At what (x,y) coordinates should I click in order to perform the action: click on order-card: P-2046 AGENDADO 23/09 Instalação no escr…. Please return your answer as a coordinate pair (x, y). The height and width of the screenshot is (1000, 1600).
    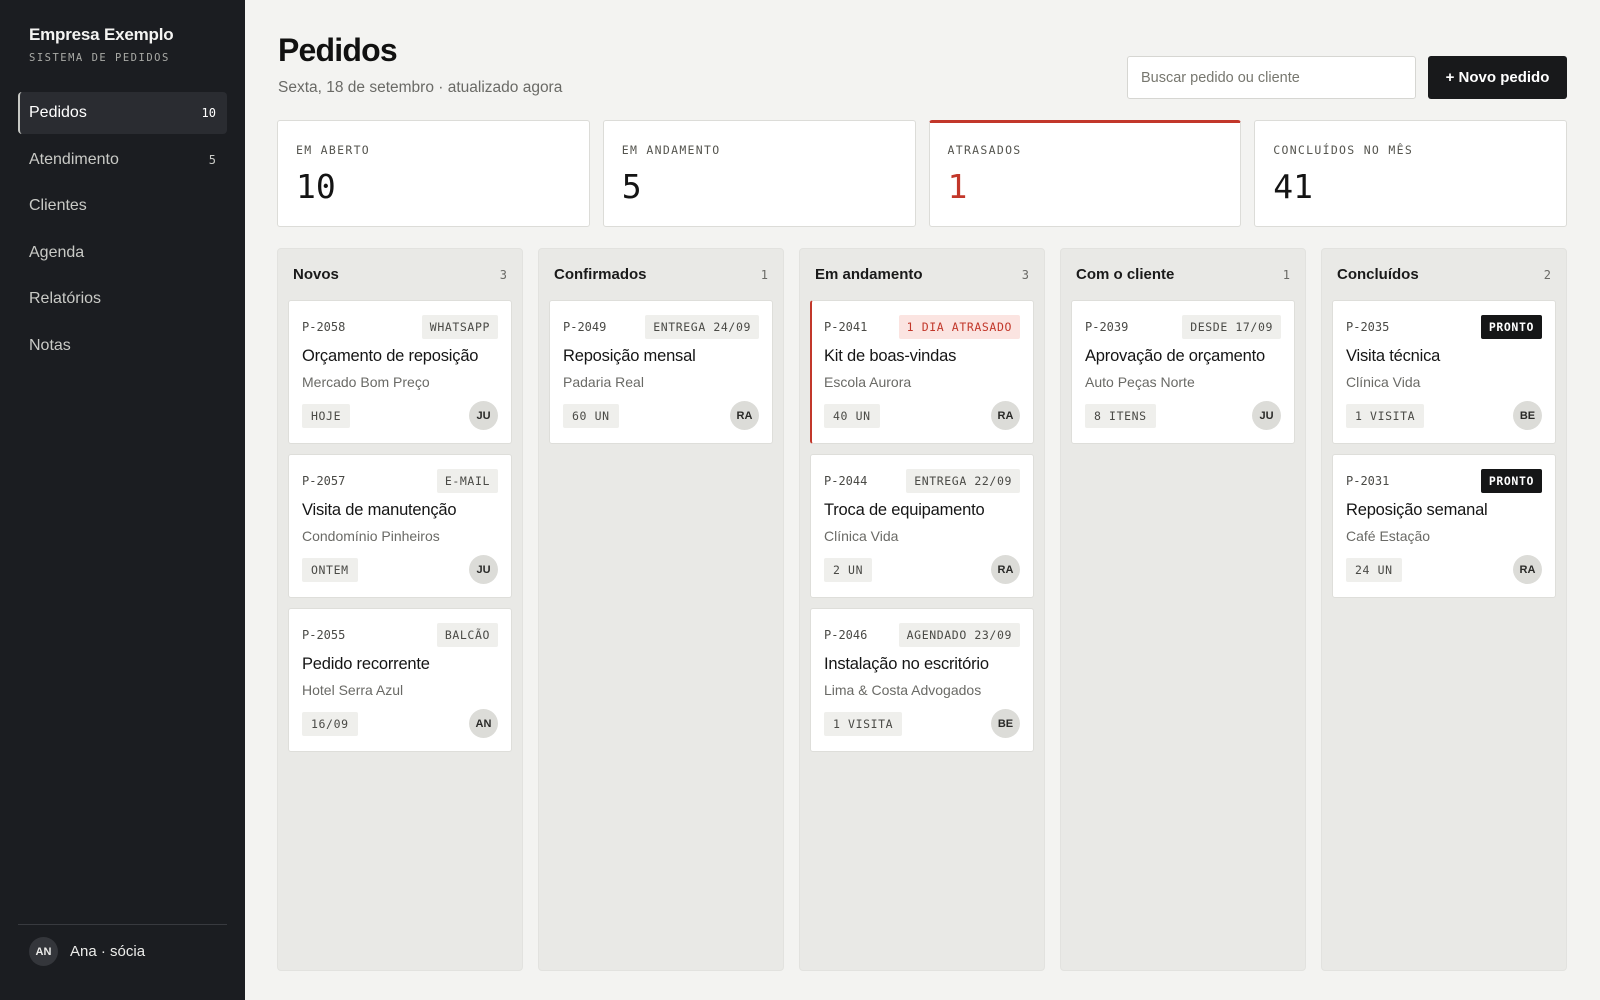
    Looking at the image, I should click on (922, 680).